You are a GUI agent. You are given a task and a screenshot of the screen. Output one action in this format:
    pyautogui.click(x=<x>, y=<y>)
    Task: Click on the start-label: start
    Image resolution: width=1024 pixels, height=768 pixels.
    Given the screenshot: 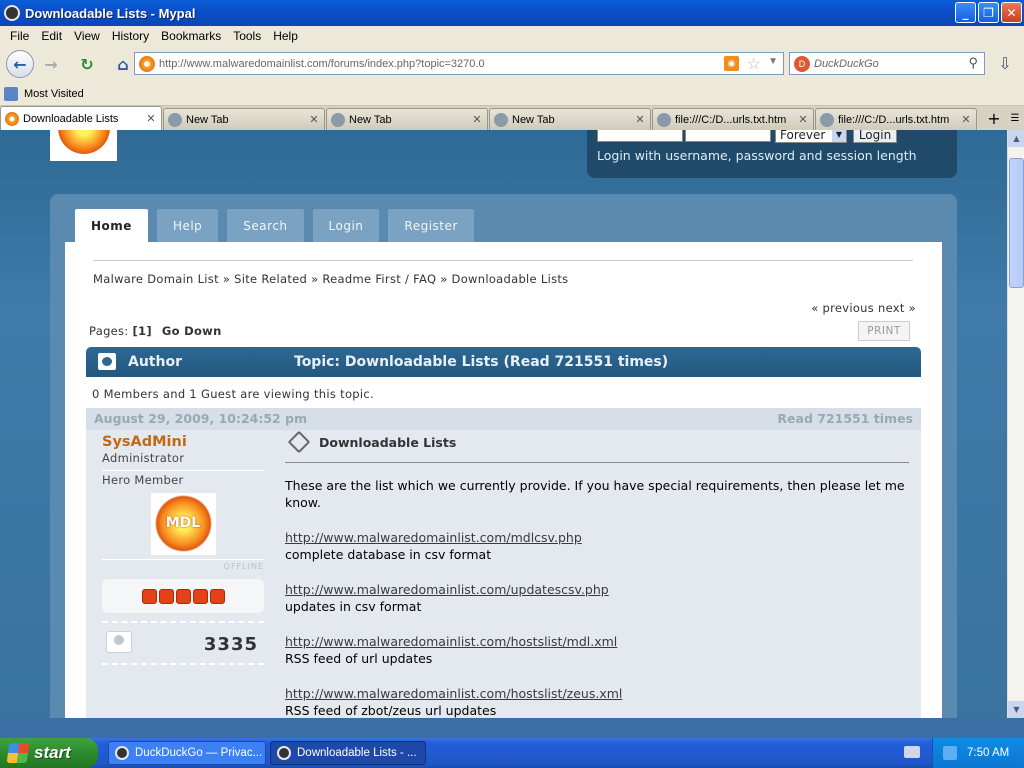 What is the action you would take?
    pyautogui.click(x=52, y=752)
    